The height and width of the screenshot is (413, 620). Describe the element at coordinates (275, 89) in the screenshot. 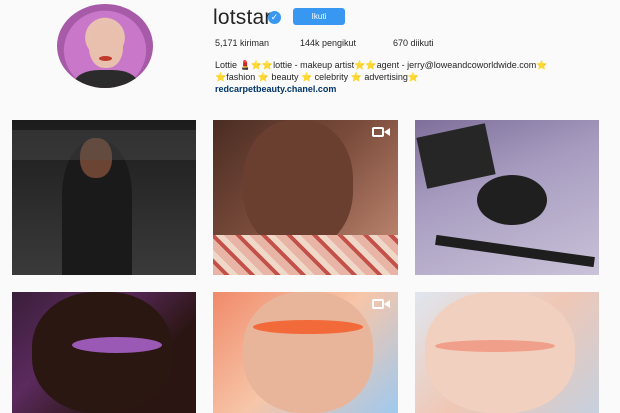

I see `bio-link: redcarpetbeauty.chanel.com` at that location.